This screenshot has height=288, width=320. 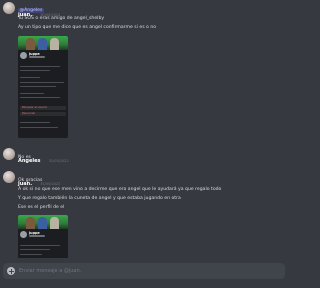 I want to click on message-input, so click(x=150, y=271).